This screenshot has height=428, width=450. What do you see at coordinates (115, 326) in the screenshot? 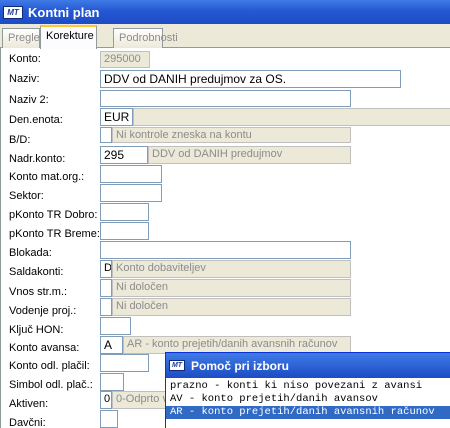
I see `kljuc-hon-field` at bounding box center [115, 326].